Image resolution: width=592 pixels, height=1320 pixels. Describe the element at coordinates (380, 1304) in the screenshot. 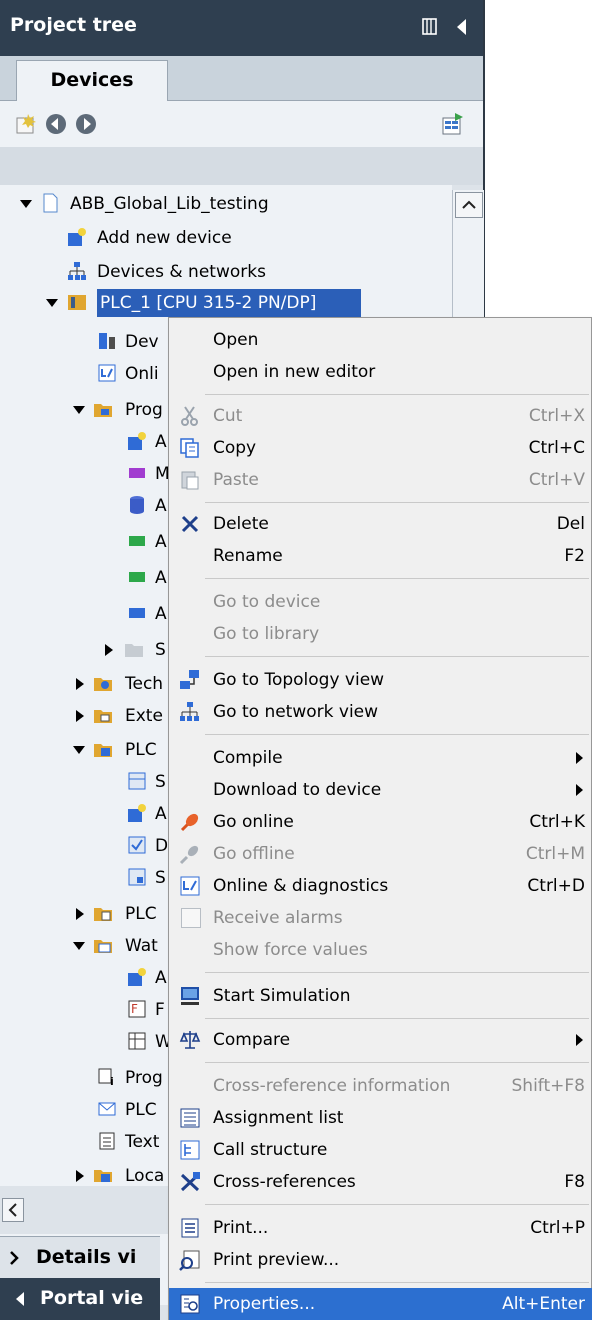

I see `menu-item-properties: Properties... Alt+Enter` at that location.